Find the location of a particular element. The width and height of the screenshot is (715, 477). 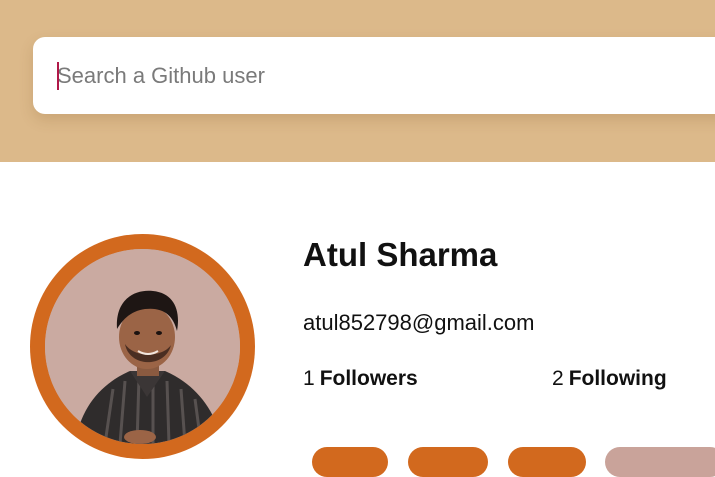

text-caret is located at coordinates (58, 76).